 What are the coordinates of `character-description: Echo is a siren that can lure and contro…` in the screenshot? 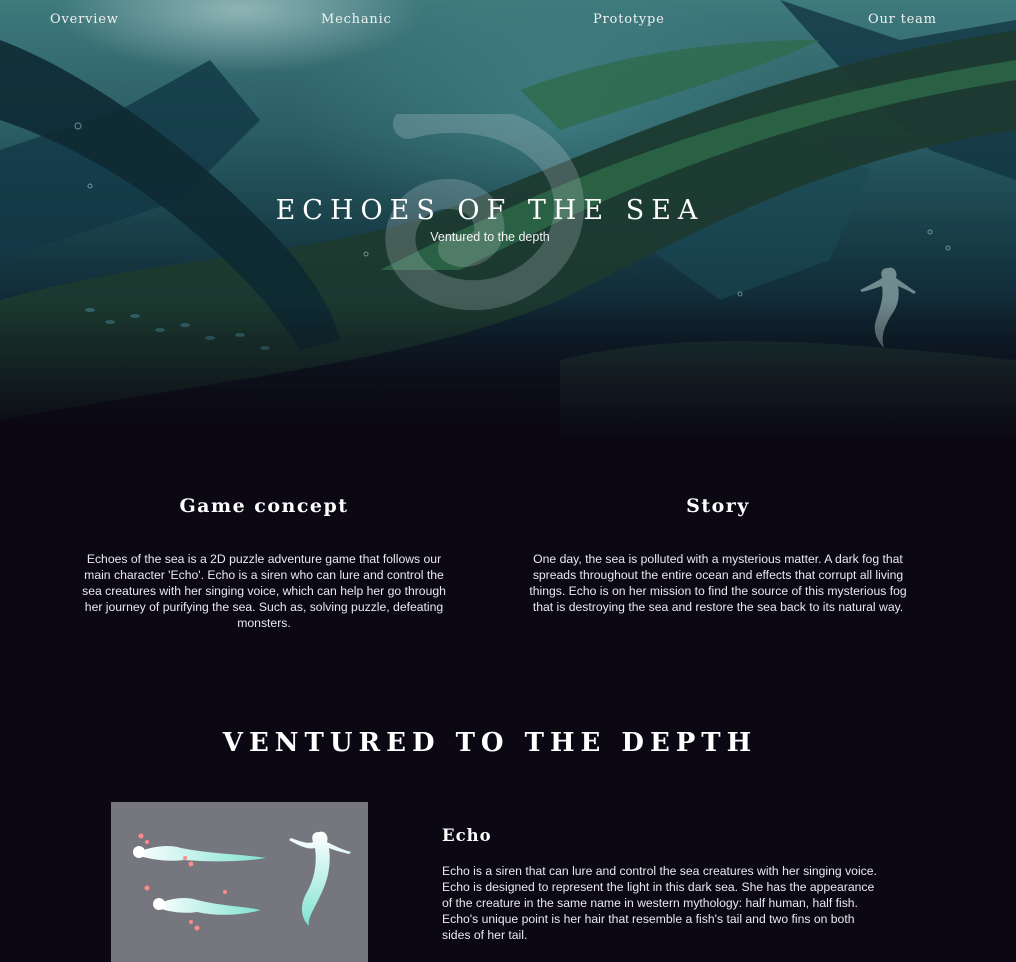 It's located at (659, 903).